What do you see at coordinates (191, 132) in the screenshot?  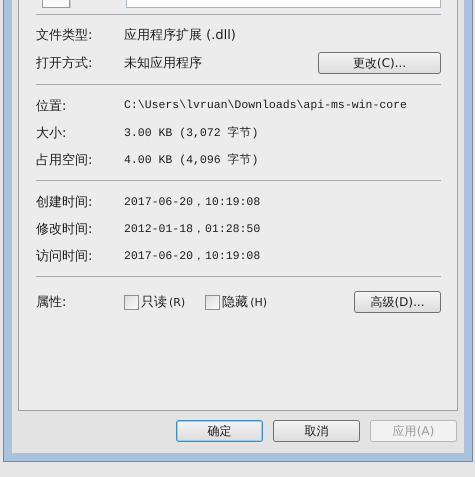 I see `field-value: 3.00 KB (3,072 字节)` at bounding box center [191, 132].